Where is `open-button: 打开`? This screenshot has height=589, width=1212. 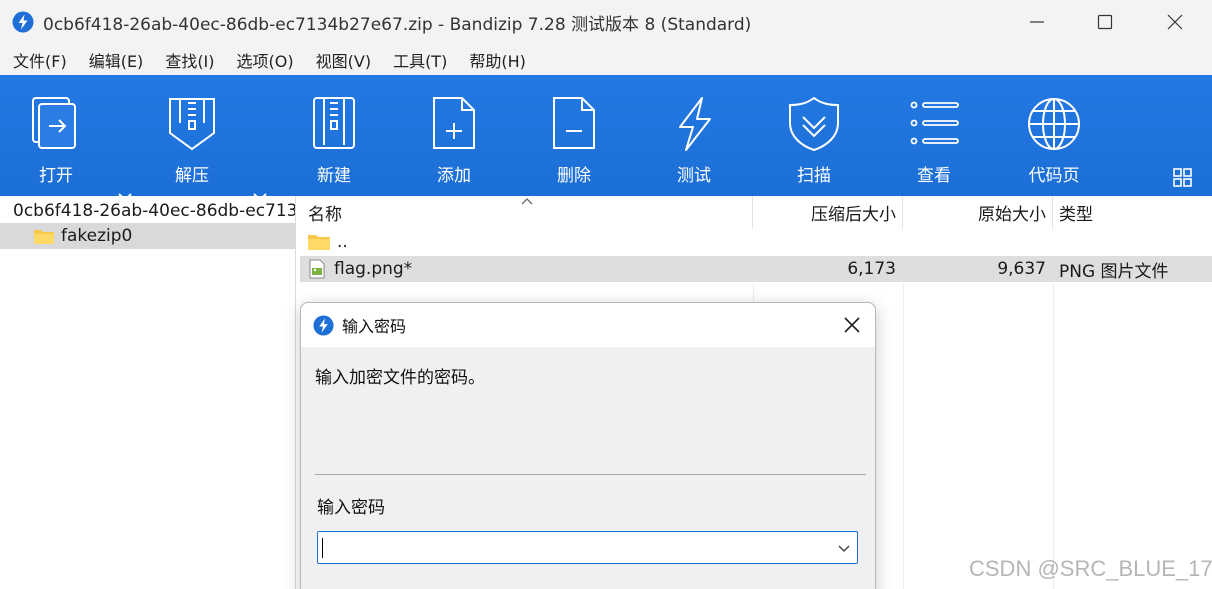
open-button: 打开 is located at coordinates (56, 135).